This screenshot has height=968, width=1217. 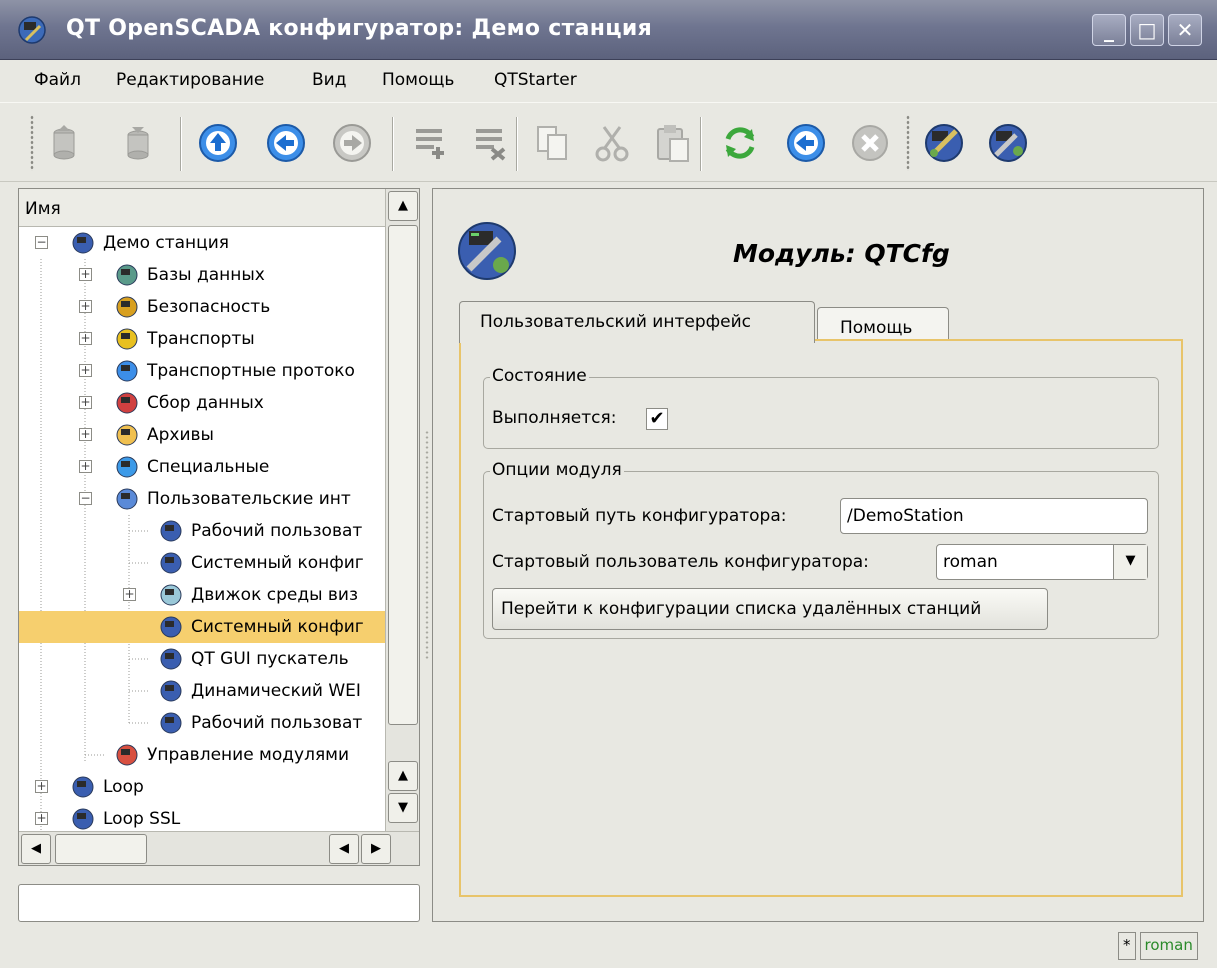 I want to click on menu-file: Файл, so click(x=57, y=80).